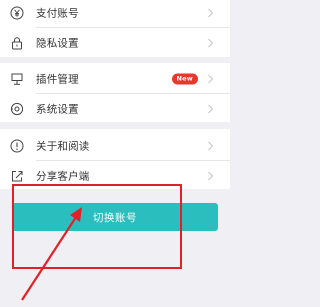  Describe the element at coordinates (115, 42) in the screenshot. I see `menu-item-privacy-settings: 隐私设置` at that location.